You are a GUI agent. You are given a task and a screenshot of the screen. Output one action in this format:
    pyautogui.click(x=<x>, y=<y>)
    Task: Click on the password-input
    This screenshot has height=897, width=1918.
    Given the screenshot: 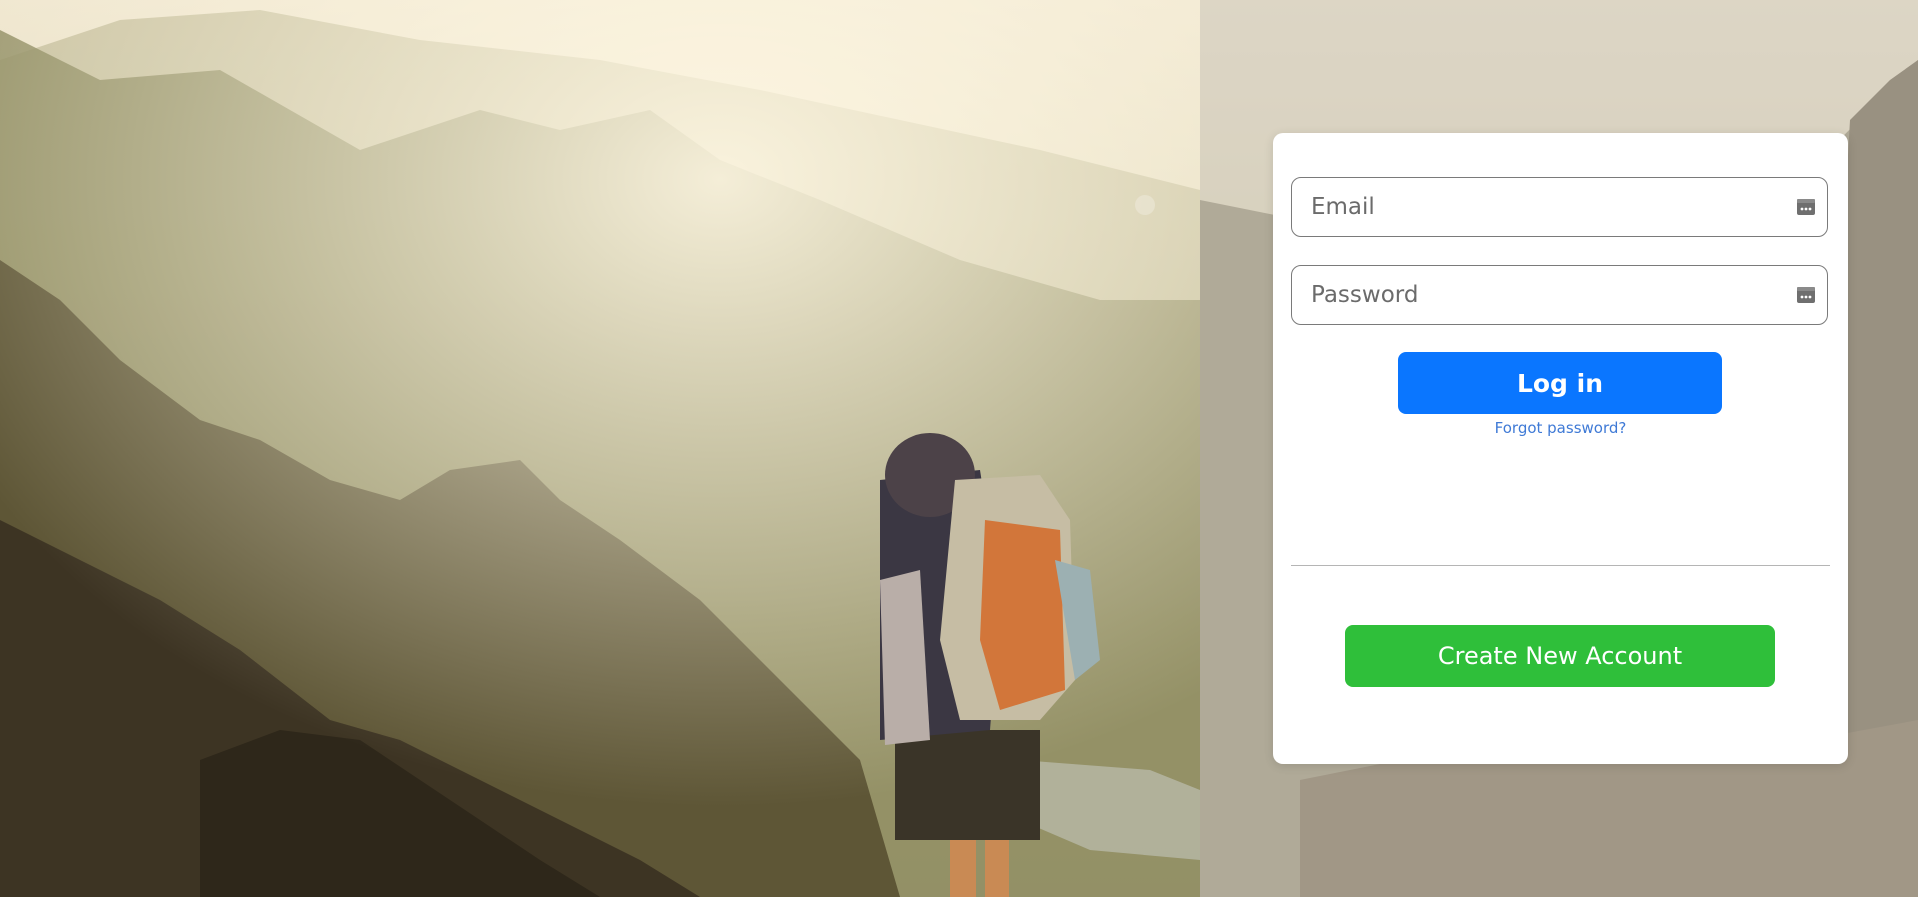 What is the action you would take?
    pyautogui.click(x=1559, y=295)
    